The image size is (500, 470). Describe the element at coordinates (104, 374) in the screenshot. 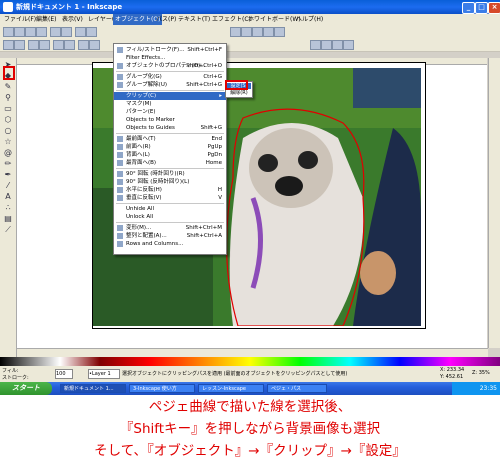

I see `layer-select: •Layer 1` at that location.